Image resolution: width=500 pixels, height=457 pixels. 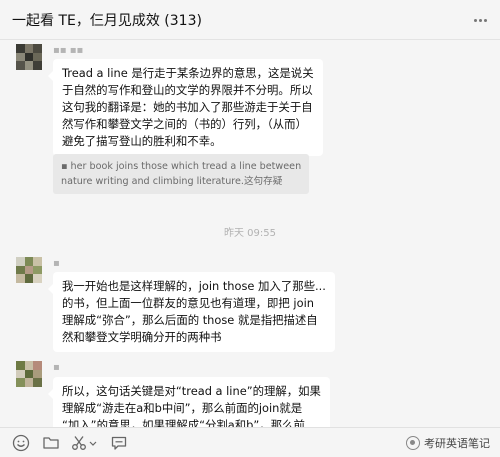 I want to click on timestamp: 昨天 09:55, so click(x=250, y=233).